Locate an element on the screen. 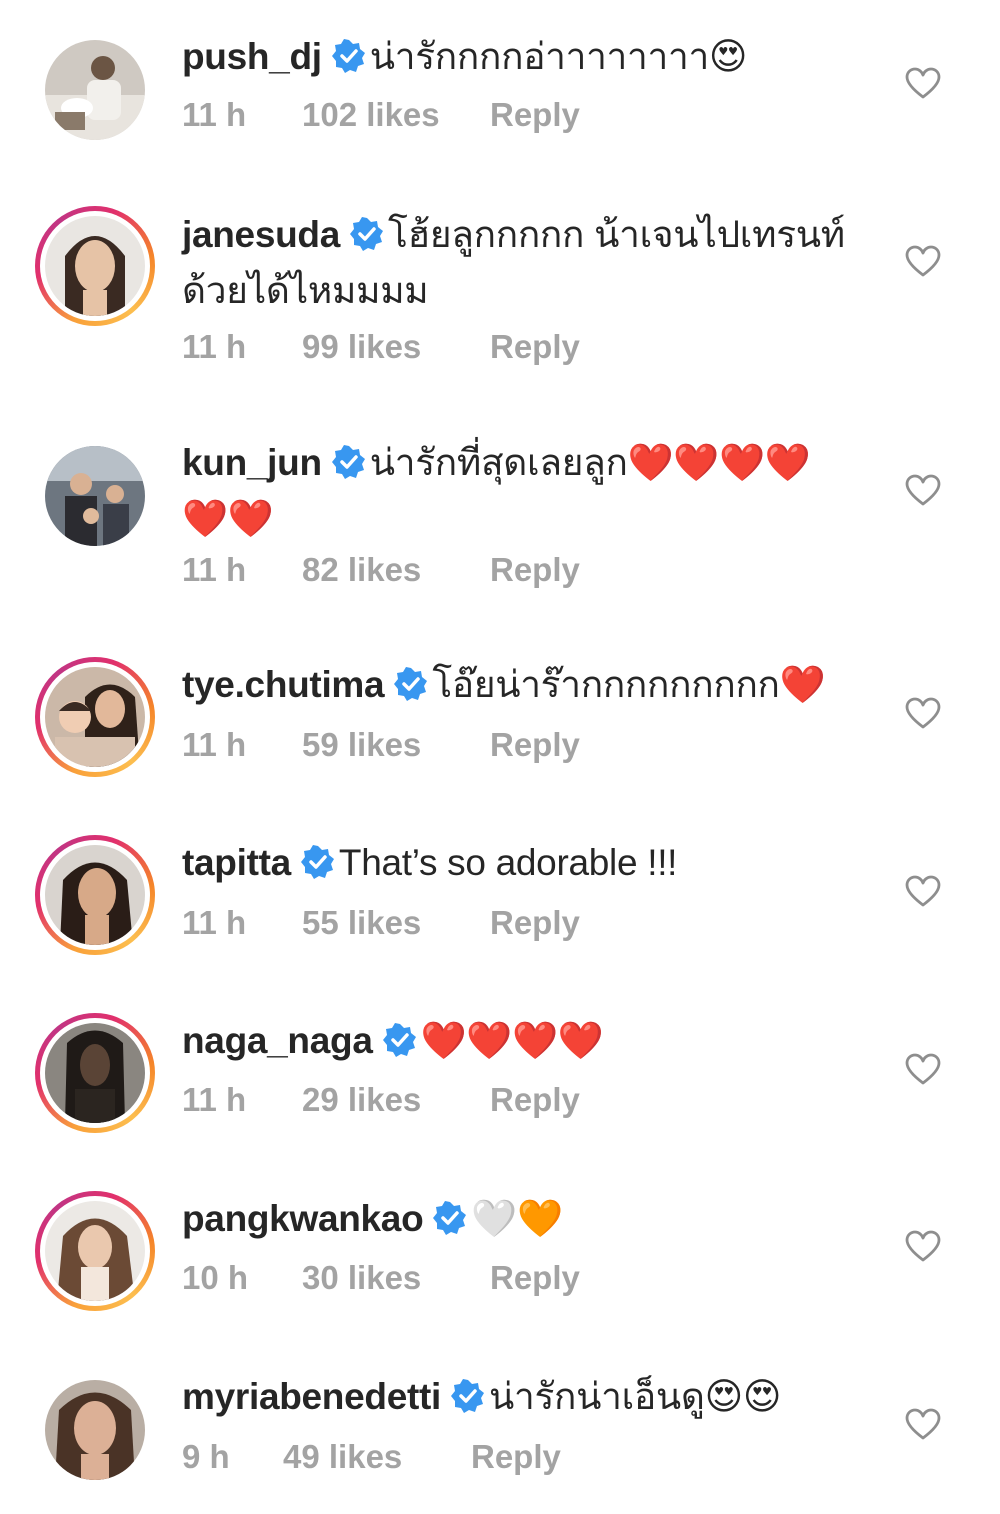  username: pangkwankao is located at coordinates (303, 1218).